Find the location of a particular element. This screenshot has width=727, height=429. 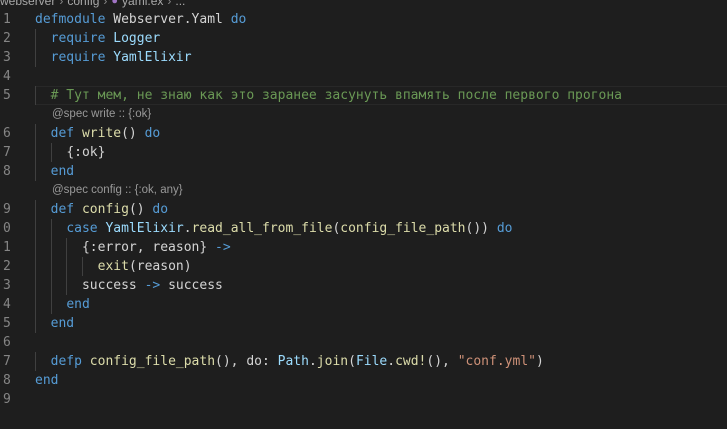

code-line: 6 def write() do is located at coordinates (363, 133).